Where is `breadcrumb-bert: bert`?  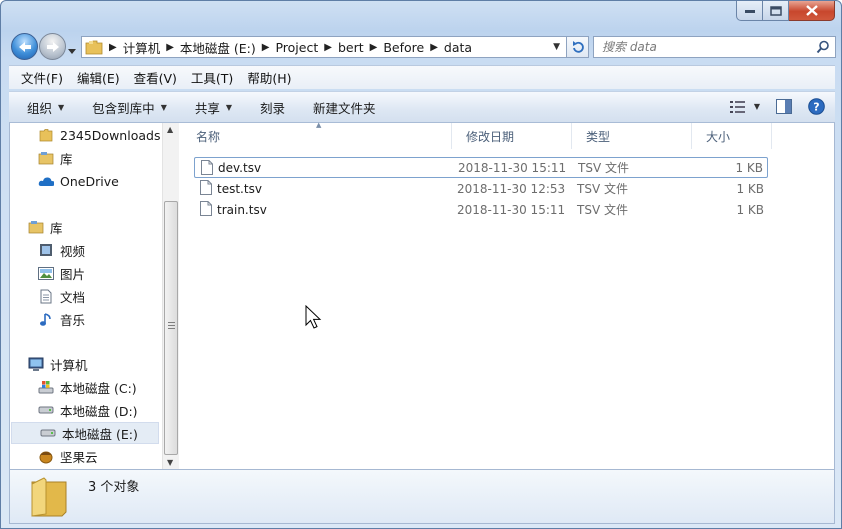 breadcrumb-bert: bert is located at coordinates (351, 47).